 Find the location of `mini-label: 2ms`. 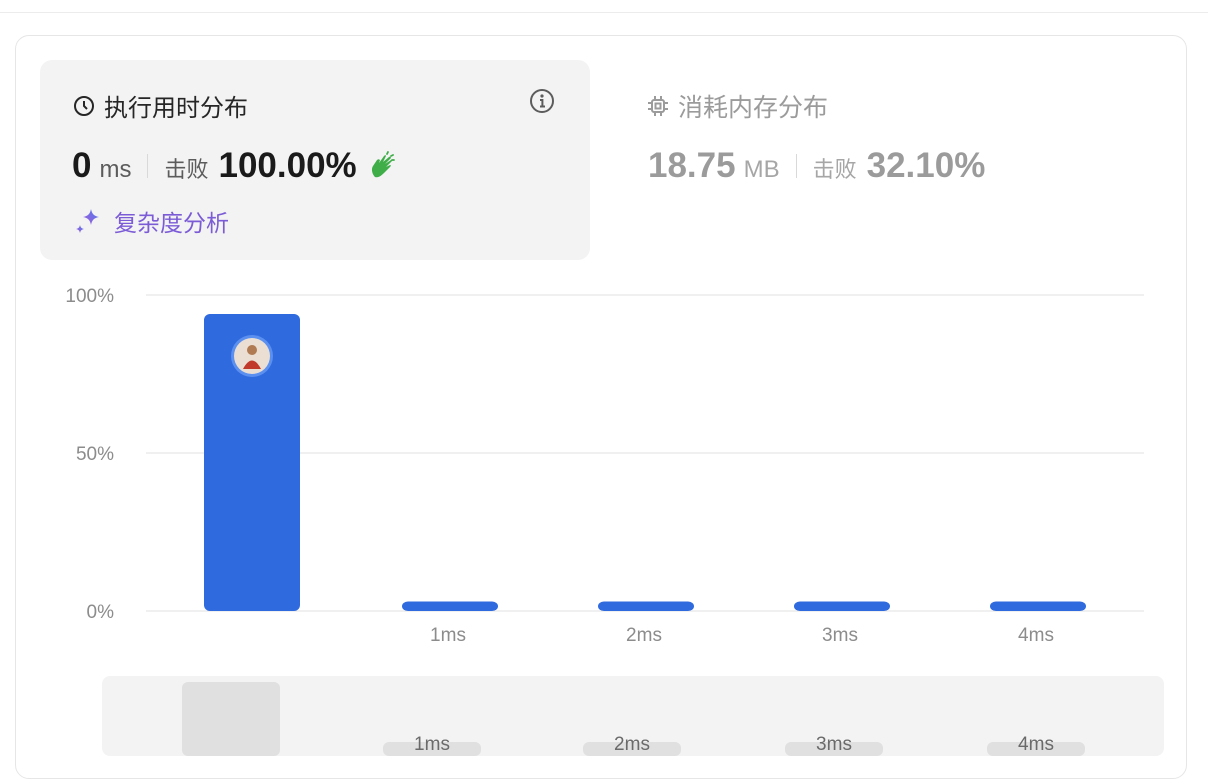

mini-label: 2ms is located at coordinates (632, 744).